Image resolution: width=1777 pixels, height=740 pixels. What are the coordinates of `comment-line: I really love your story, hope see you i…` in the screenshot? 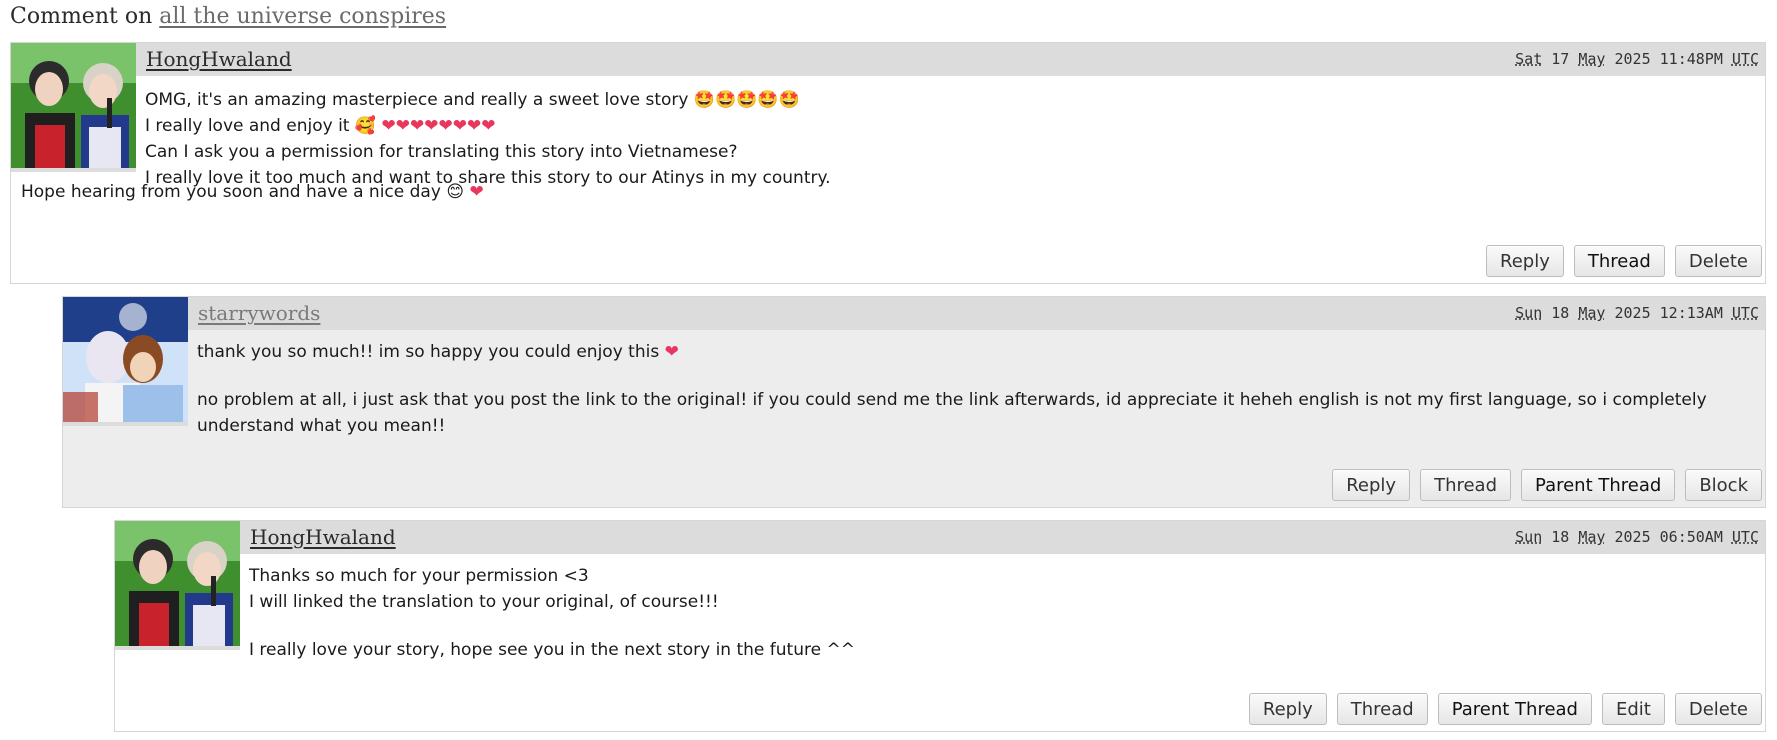 It's located at (552, 650).